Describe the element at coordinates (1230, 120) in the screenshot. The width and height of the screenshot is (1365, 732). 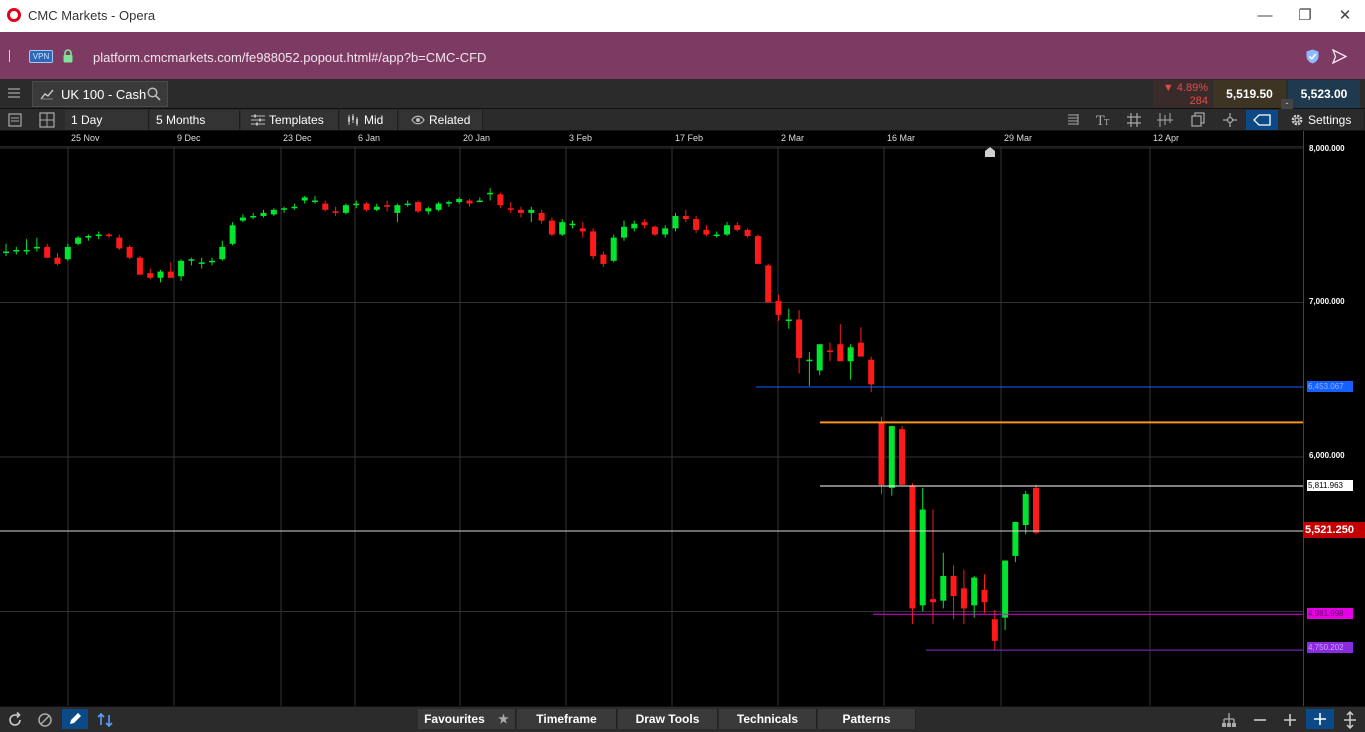
I see `crosshair-icon` at that location.